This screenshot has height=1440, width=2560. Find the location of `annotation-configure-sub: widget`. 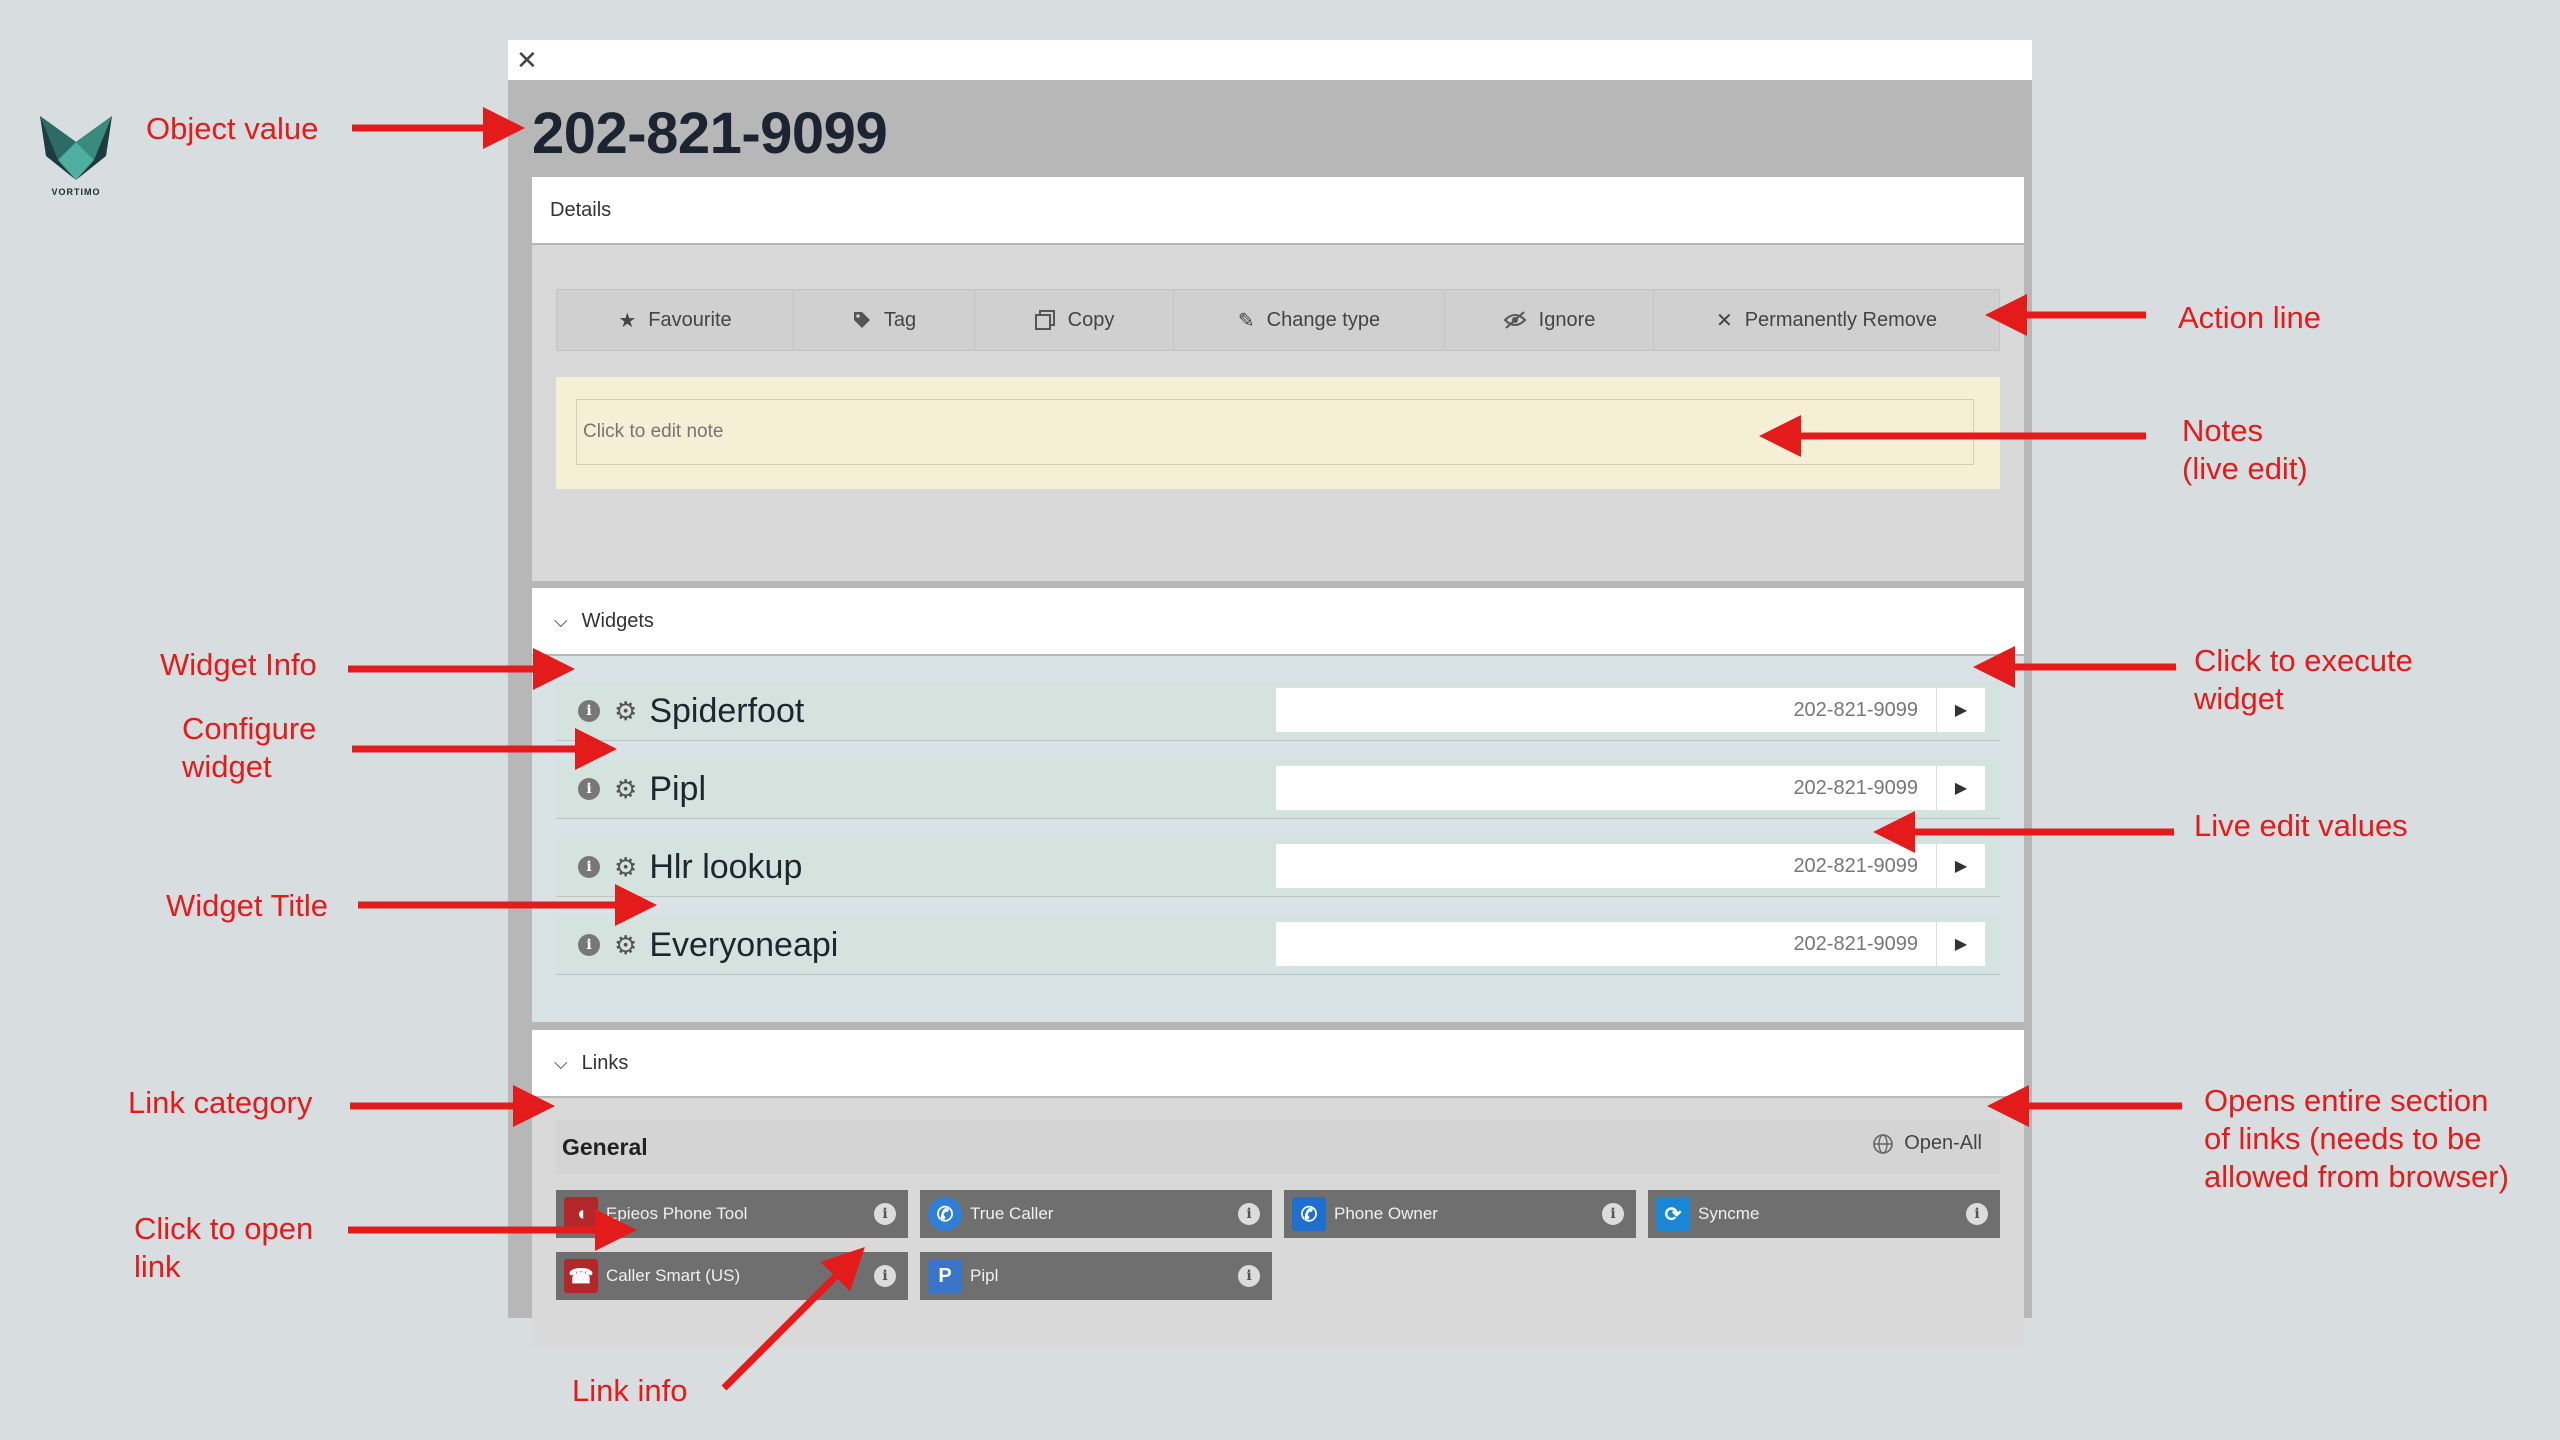

annotation-configure-sub: widget is located at coordinates (227, 766).